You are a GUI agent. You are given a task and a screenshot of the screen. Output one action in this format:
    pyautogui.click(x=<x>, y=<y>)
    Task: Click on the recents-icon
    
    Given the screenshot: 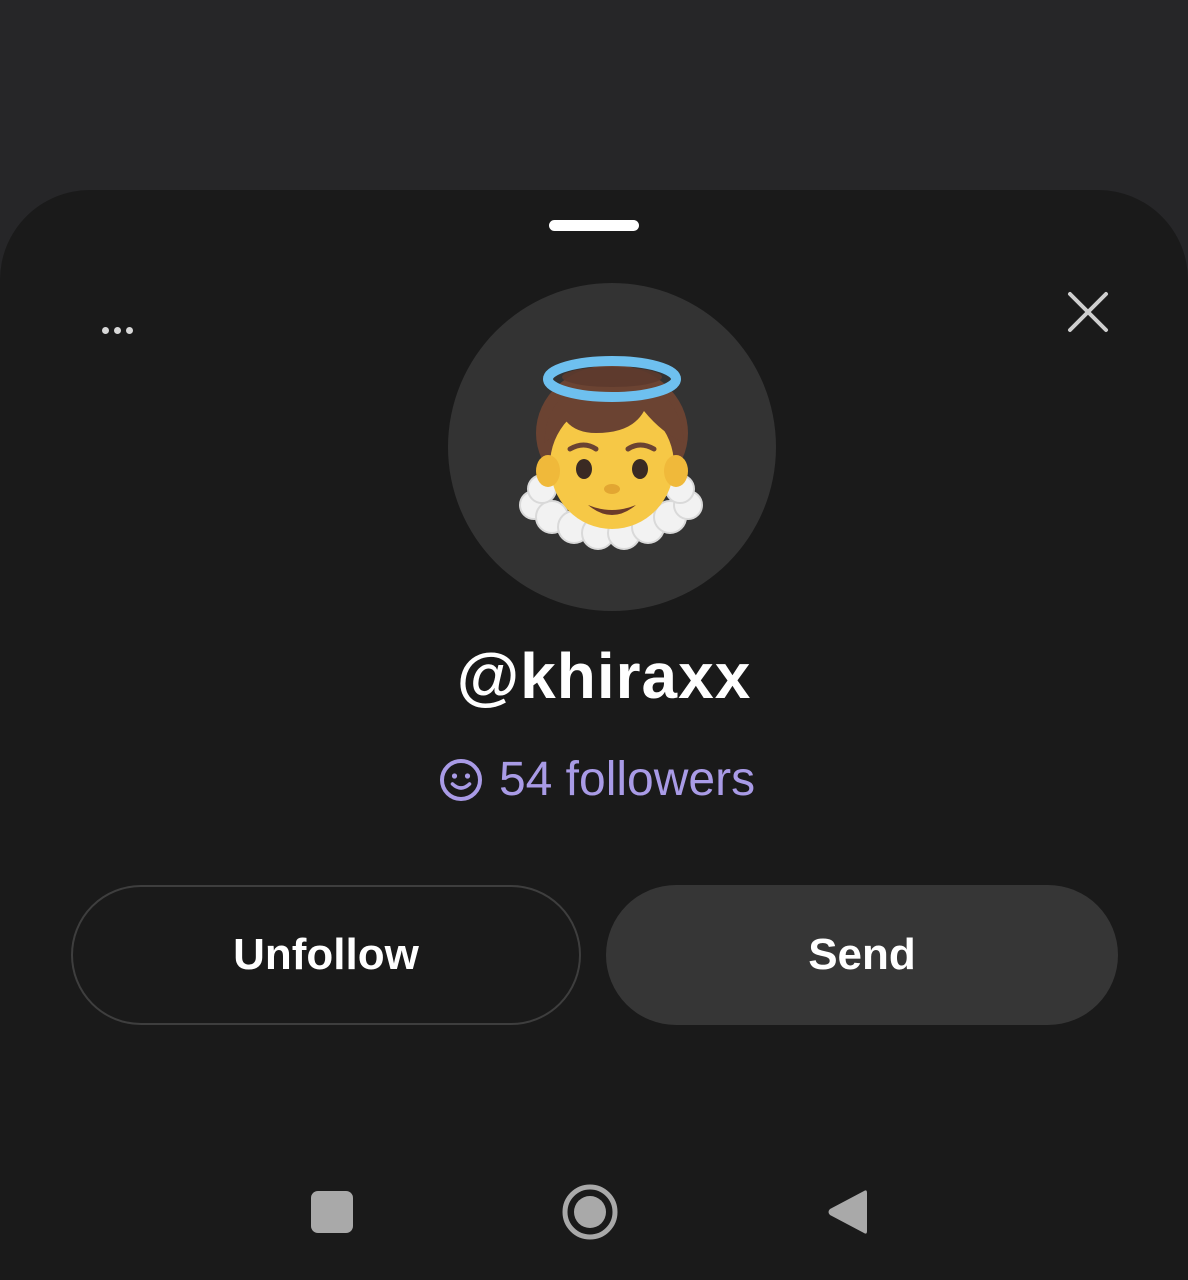 What is the action you would take?
    pyautogui.click(x=332, y=1212)
    